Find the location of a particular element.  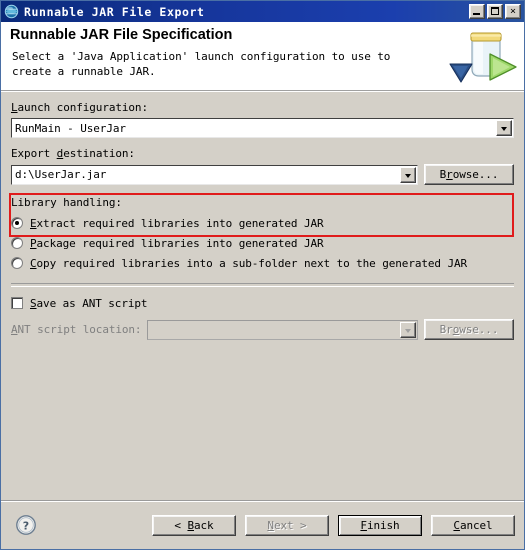

maximize-icon is located at coordinates (495, 11).